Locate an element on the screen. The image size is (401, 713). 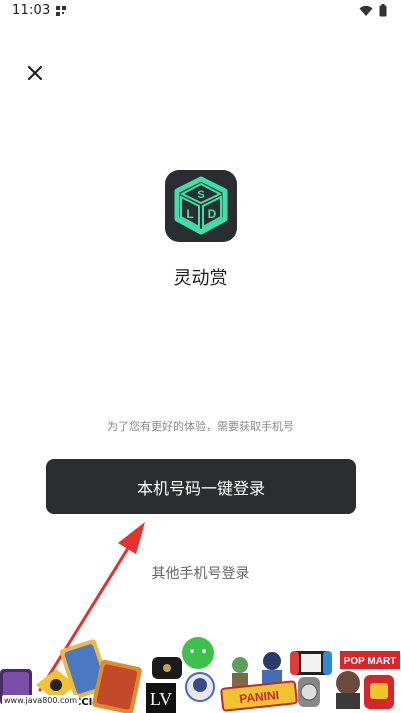
watermark: www.java800.com is located at coordinates (41, 700).